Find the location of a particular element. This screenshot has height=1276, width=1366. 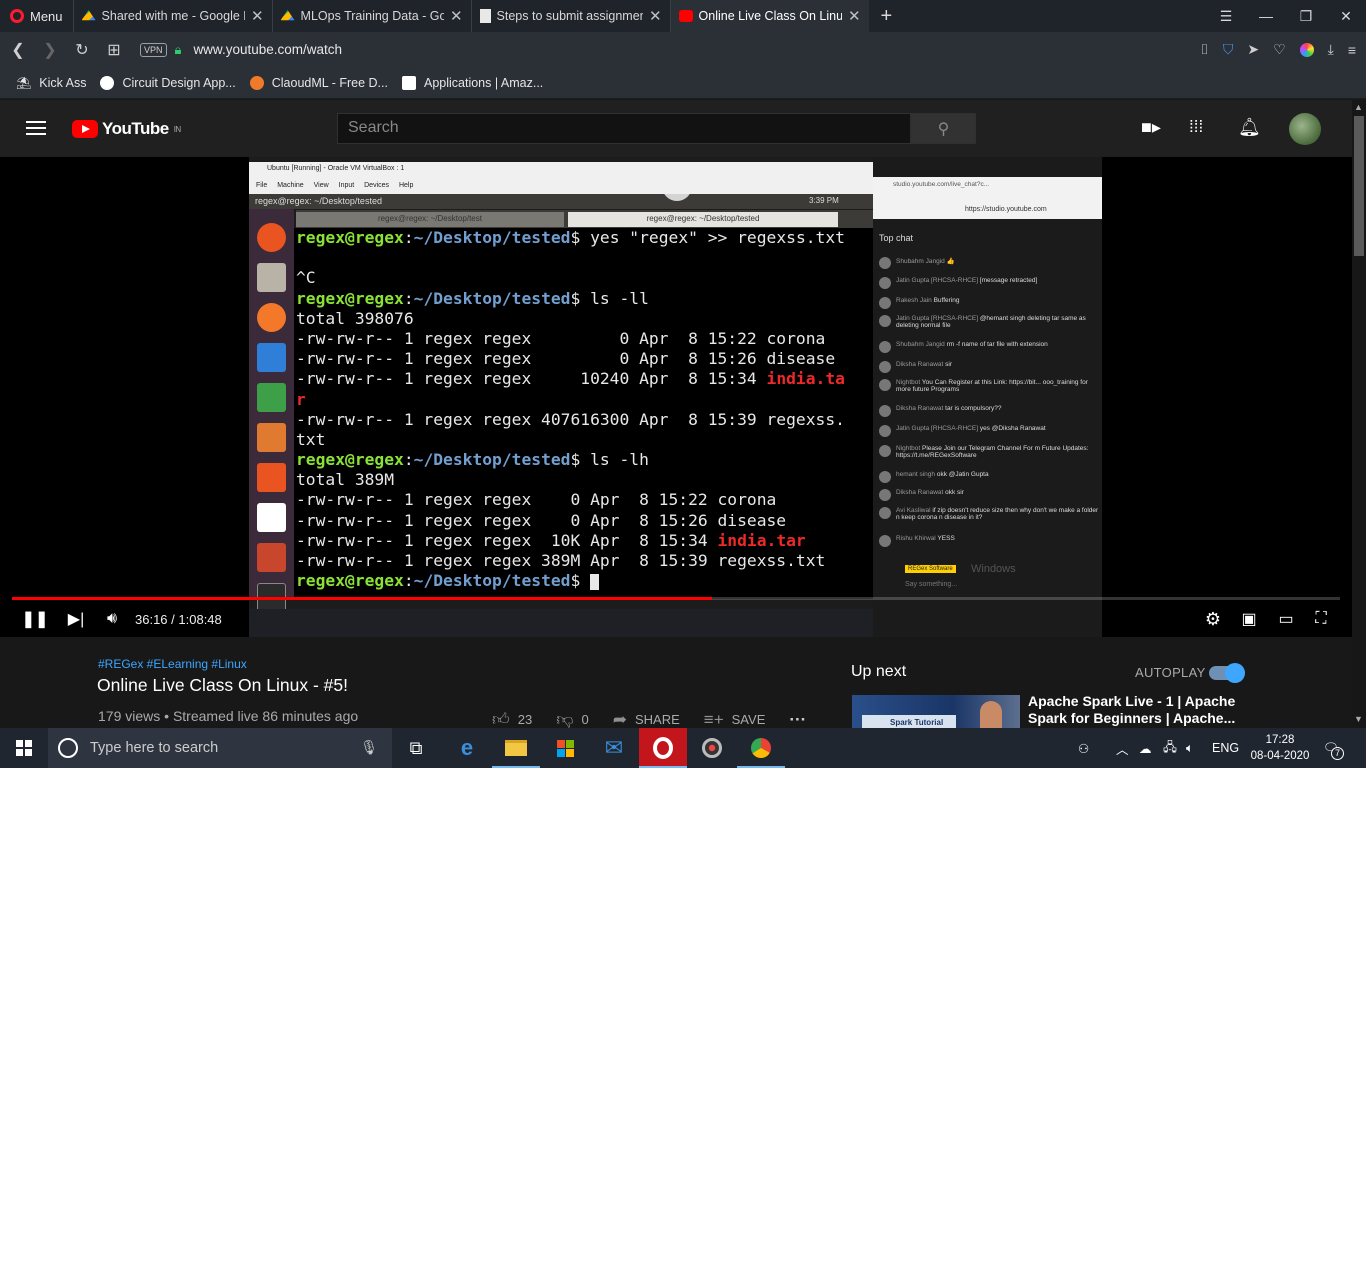

close-window-icon: ✕ is located at coordinates (1346, 16).